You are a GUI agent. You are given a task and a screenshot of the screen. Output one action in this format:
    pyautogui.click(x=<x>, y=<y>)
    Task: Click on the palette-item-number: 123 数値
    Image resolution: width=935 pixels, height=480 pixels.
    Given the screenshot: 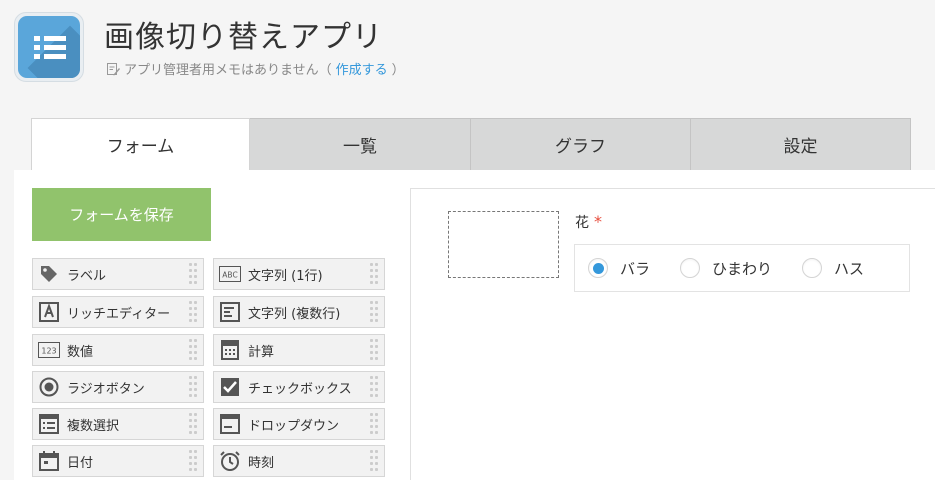 What is the action you would take?
    pyautogui.click(x=118, y=350)
    